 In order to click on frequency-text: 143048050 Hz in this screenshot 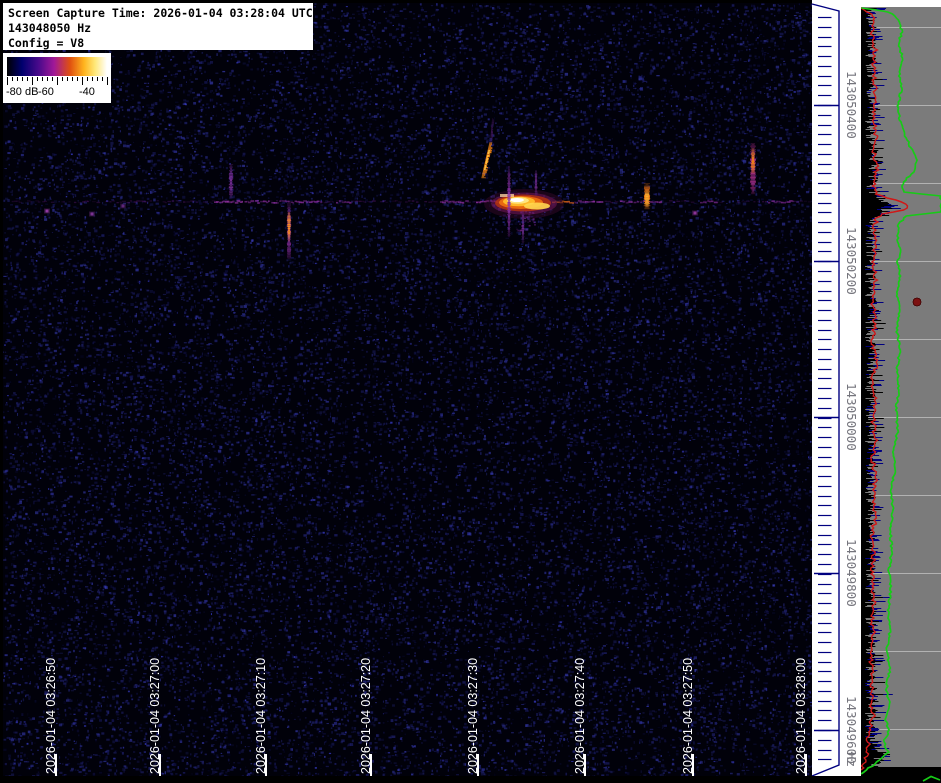, I will do `click(50, 28)`.